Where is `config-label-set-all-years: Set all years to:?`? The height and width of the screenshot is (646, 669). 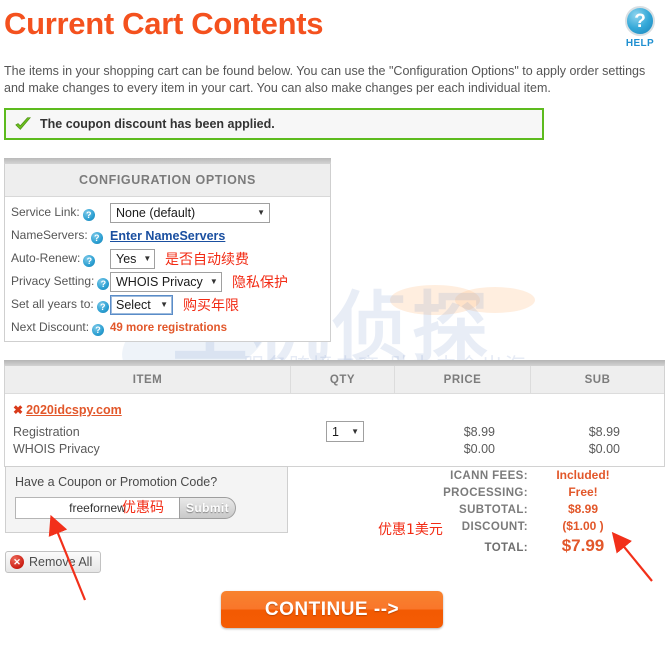 config-label-set-all-years: Set all years to:? is located at coordinates (60, 305).